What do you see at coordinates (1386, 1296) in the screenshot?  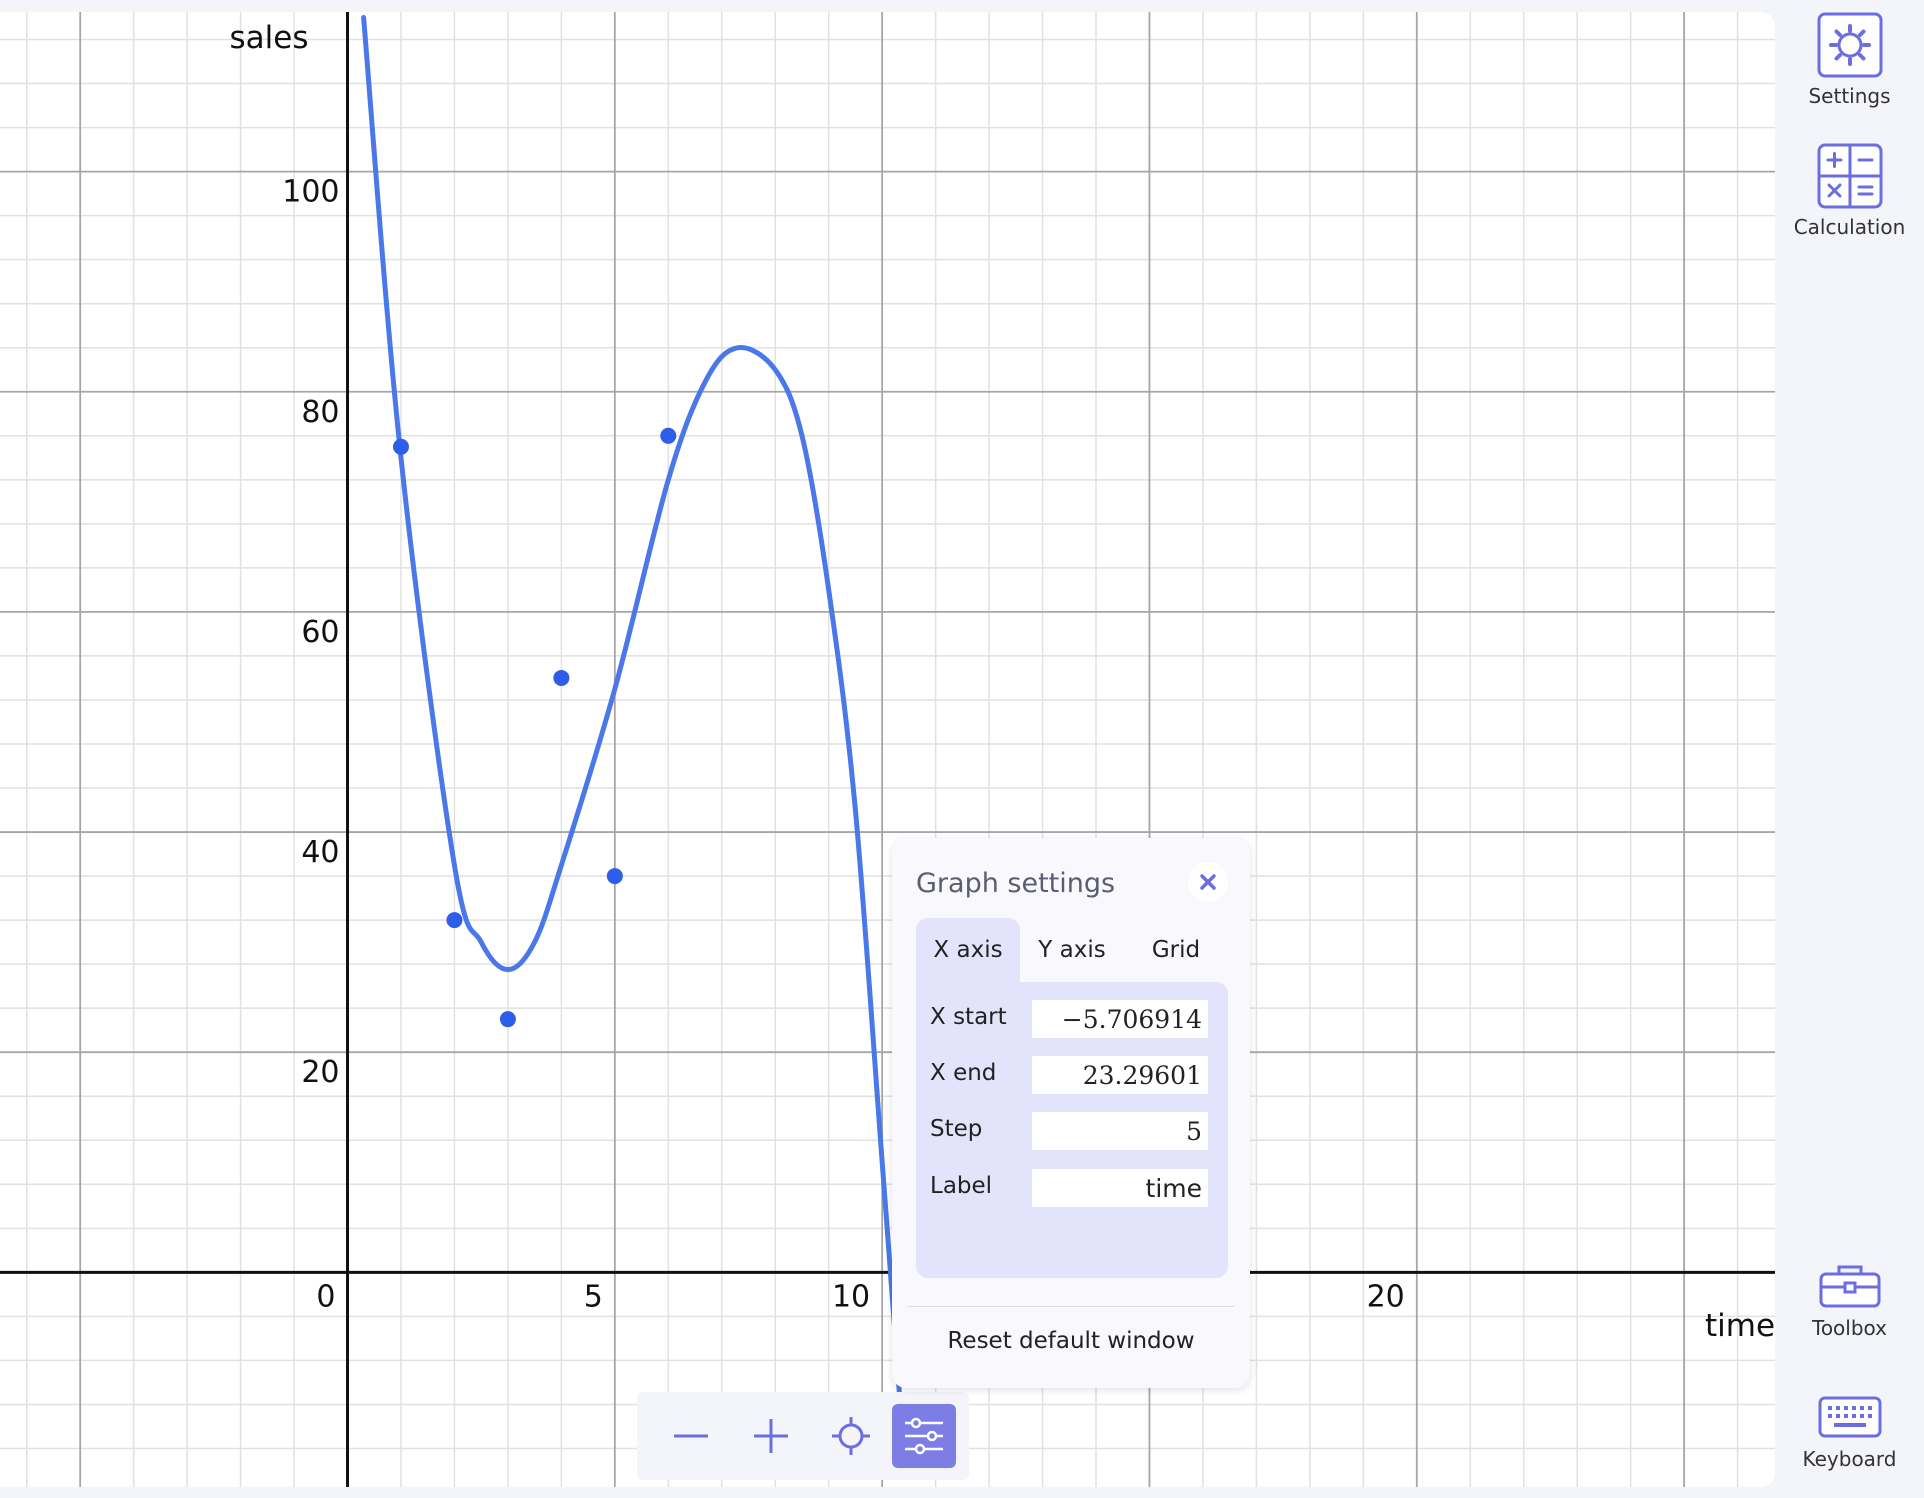 I see `x-tick-label: 20` at bounding box center [1386, 1296].